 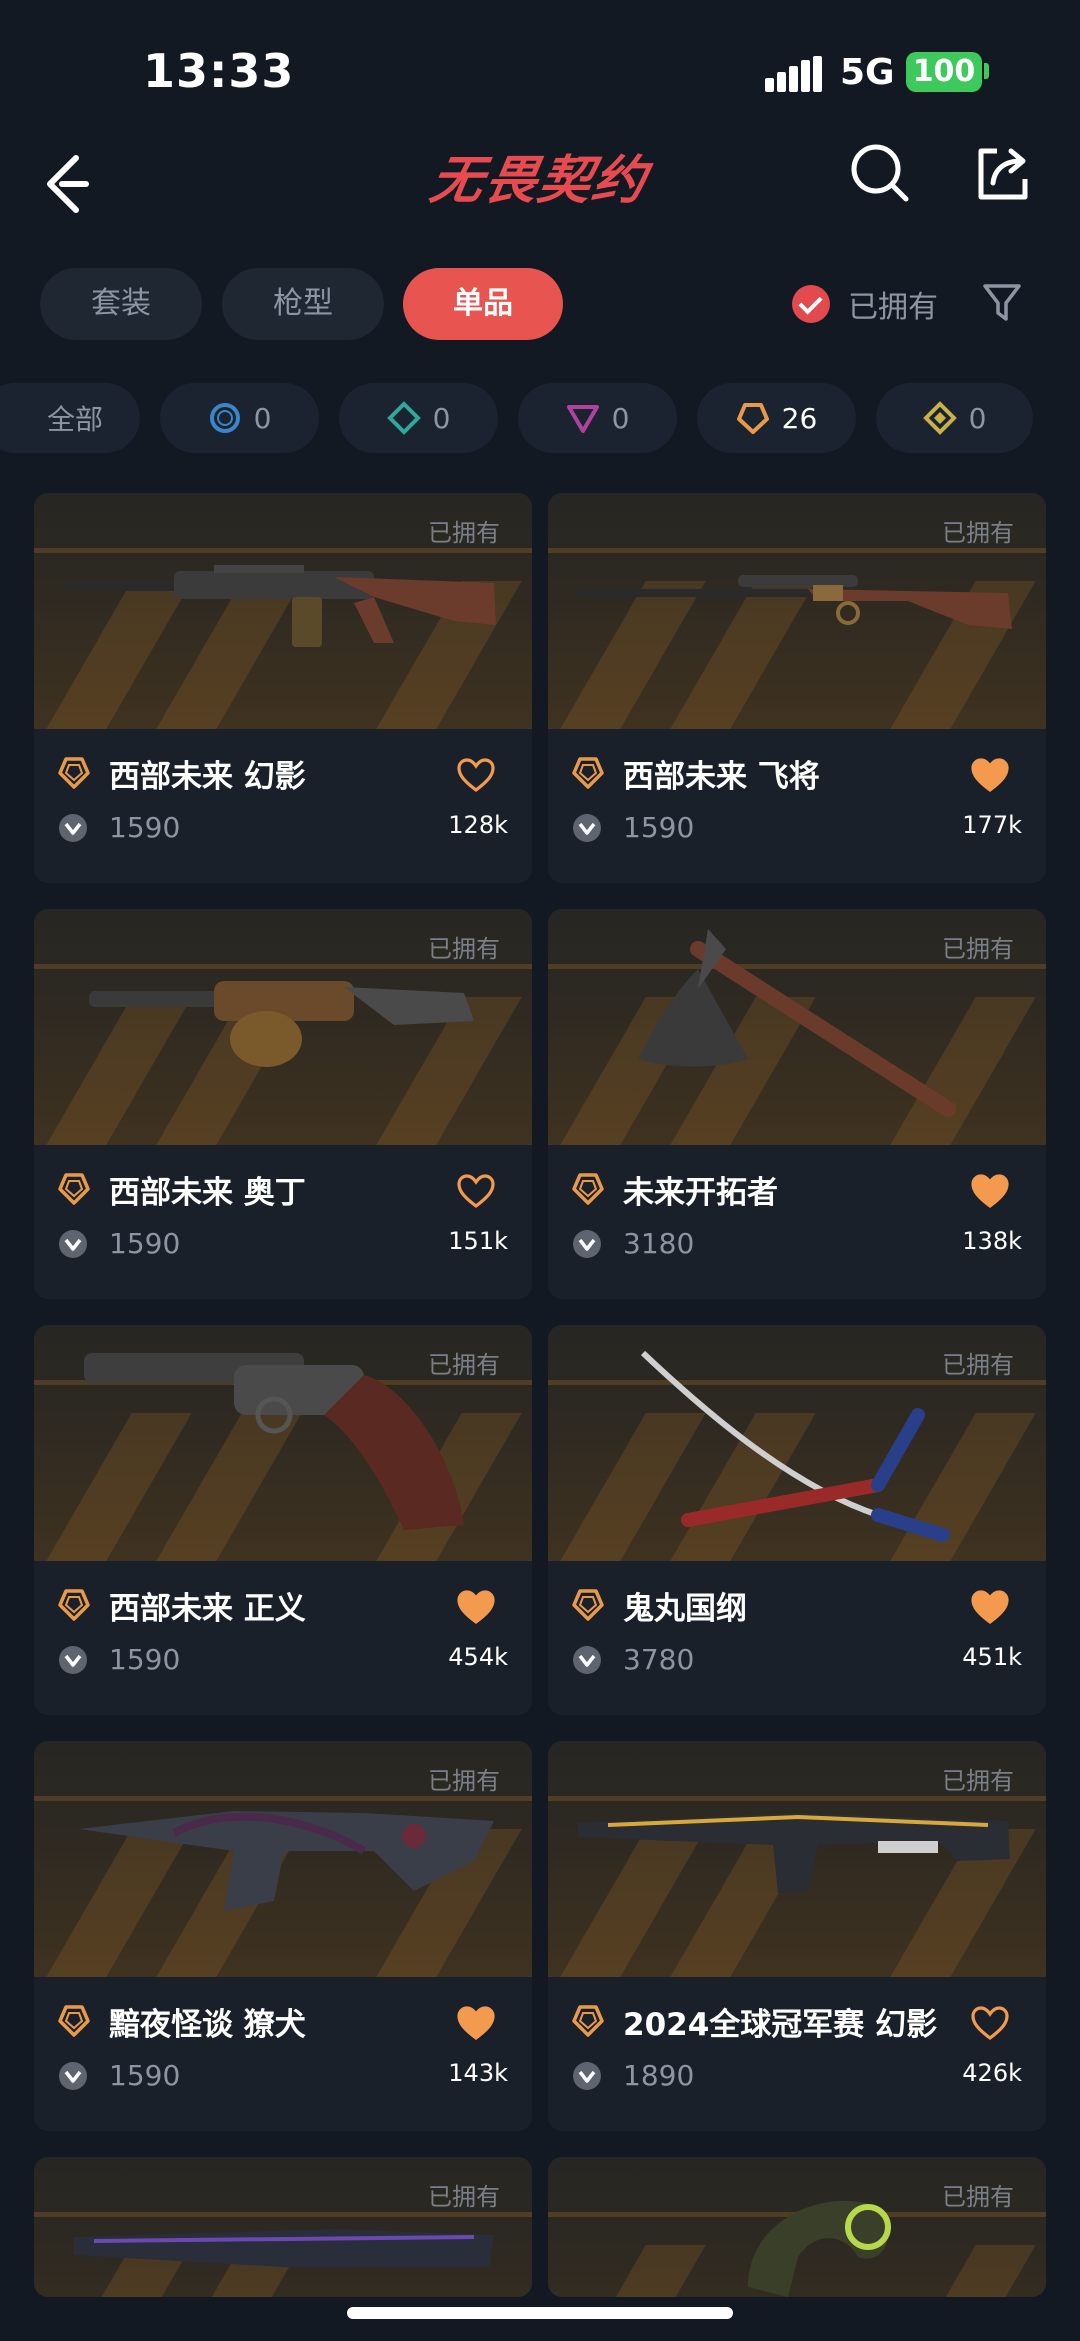 I want to click on card-info: 西部未来 正义 1590 454k, so click(x=283, y=1638).